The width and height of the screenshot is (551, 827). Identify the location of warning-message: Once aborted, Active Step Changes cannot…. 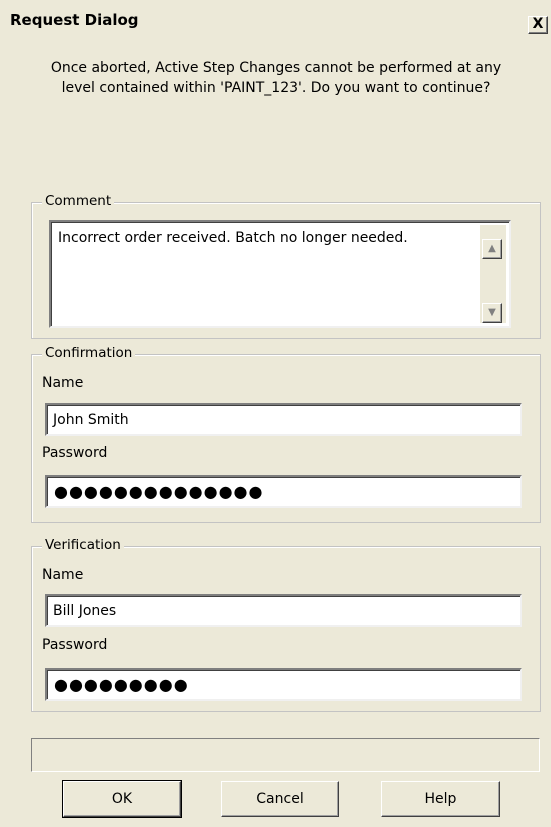
(276, 78).